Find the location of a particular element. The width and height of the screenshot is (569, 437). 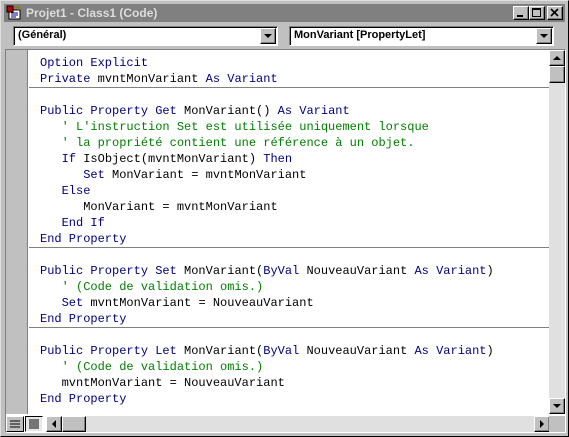

keyword-token: Option Explicit is located at coordinates (94, 63).